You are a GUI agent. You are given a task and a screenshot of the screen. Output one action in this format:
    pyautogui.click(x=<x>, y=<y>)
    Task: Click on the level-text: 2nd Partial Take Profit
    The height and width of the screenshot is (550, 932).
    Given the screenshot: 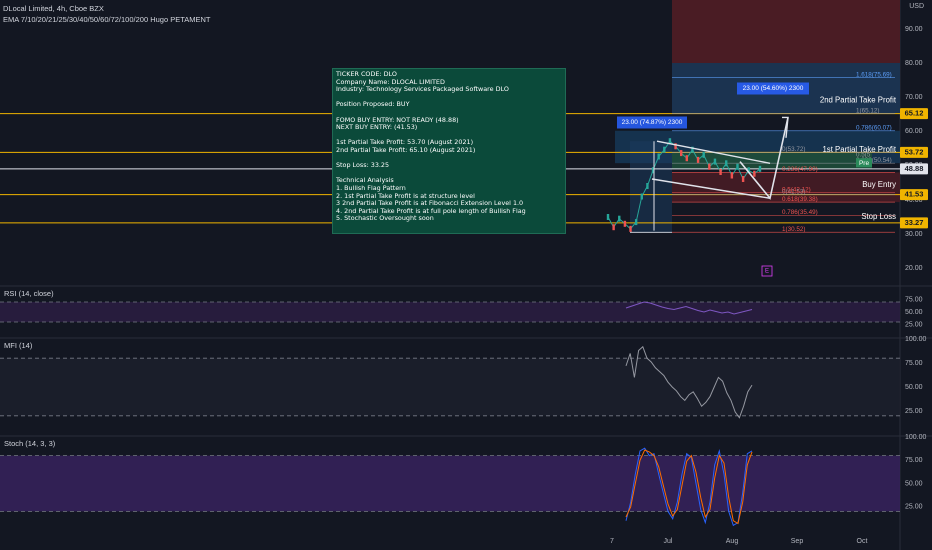 What is the action you would take?
    pyautogui.click(x=858, y=99)
    